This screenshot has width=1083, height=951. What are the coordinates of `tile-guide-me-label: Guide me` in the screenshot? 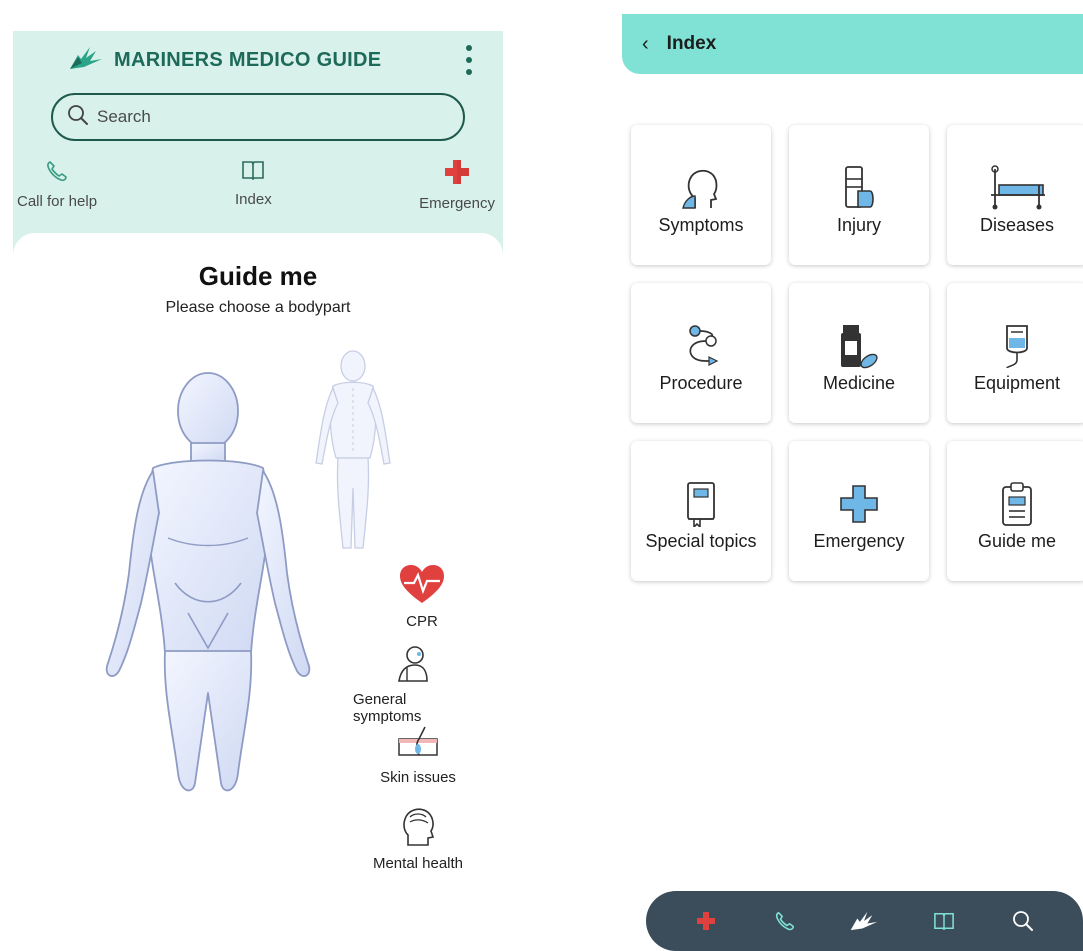 It's located at (1017, 541).